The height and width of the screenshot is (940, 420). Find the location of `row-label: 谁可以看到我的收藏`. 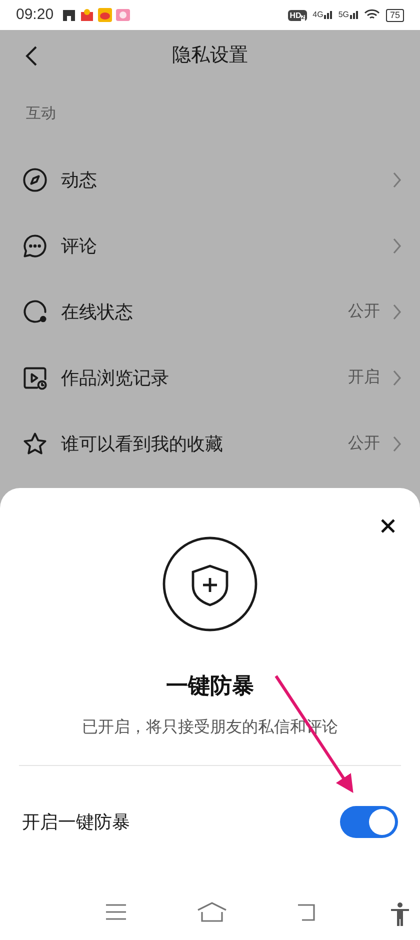

row-label: 谁可以看到我的收藏 is located at coordinates (142, 444).